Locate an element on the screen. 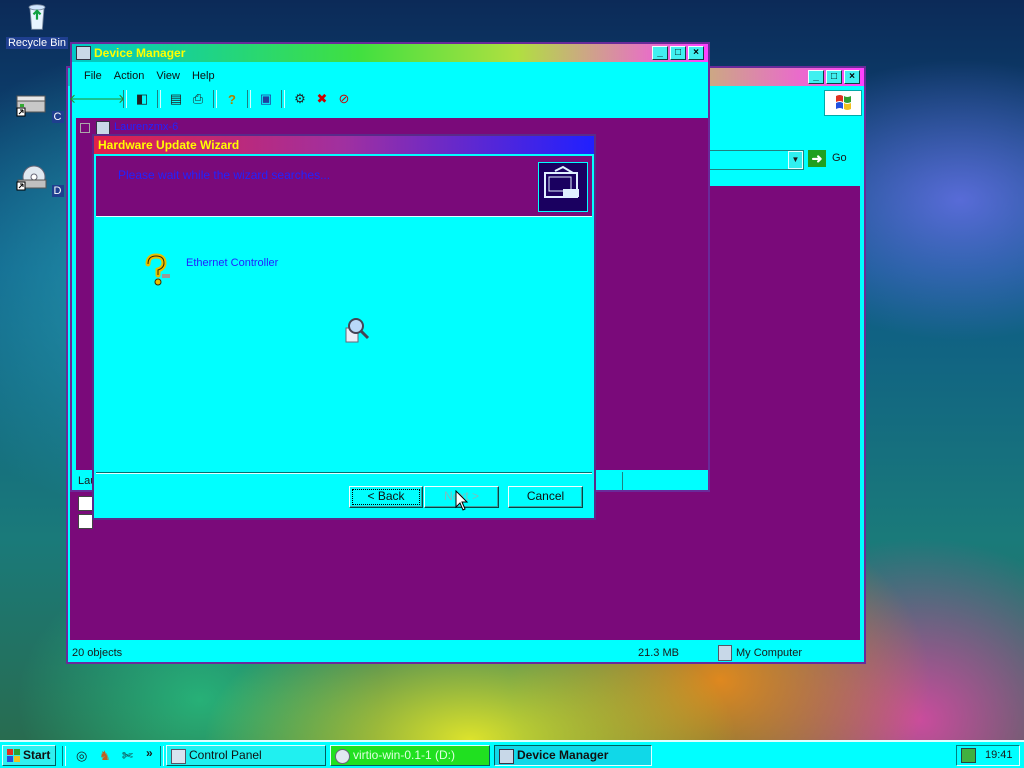 The height and width of the screenshot is (768, 1024). address-dropdown-button: ▼ is located at coordinates (795, 160).